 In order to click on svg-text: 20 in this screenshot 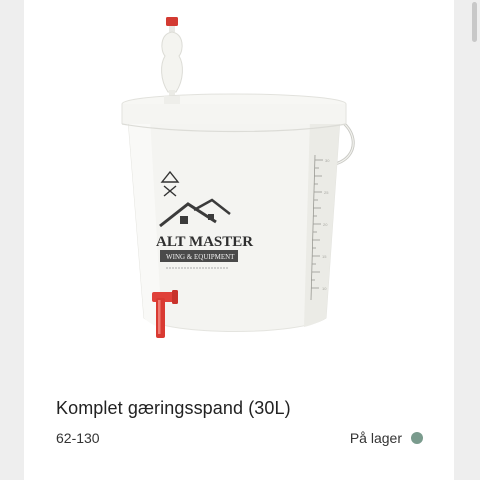, I will do `click(325, 224)`.